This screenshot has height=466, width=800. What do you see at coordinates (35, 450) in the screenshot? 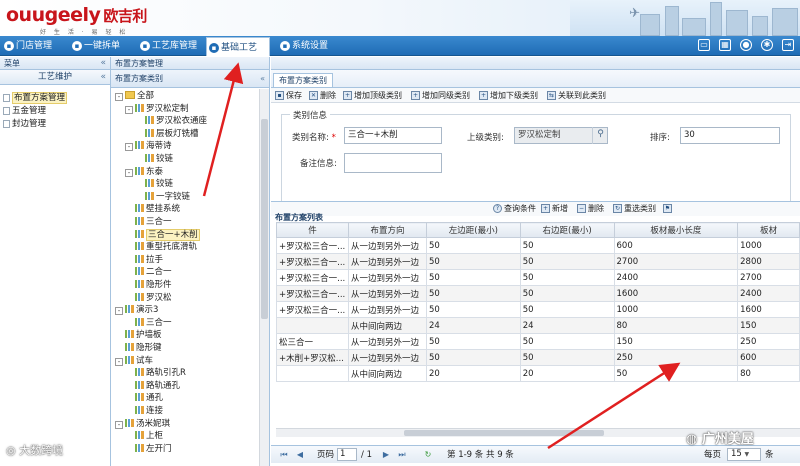
I see `watermark-left: ◎ 大数跨境` at bounding box center [35, 450].